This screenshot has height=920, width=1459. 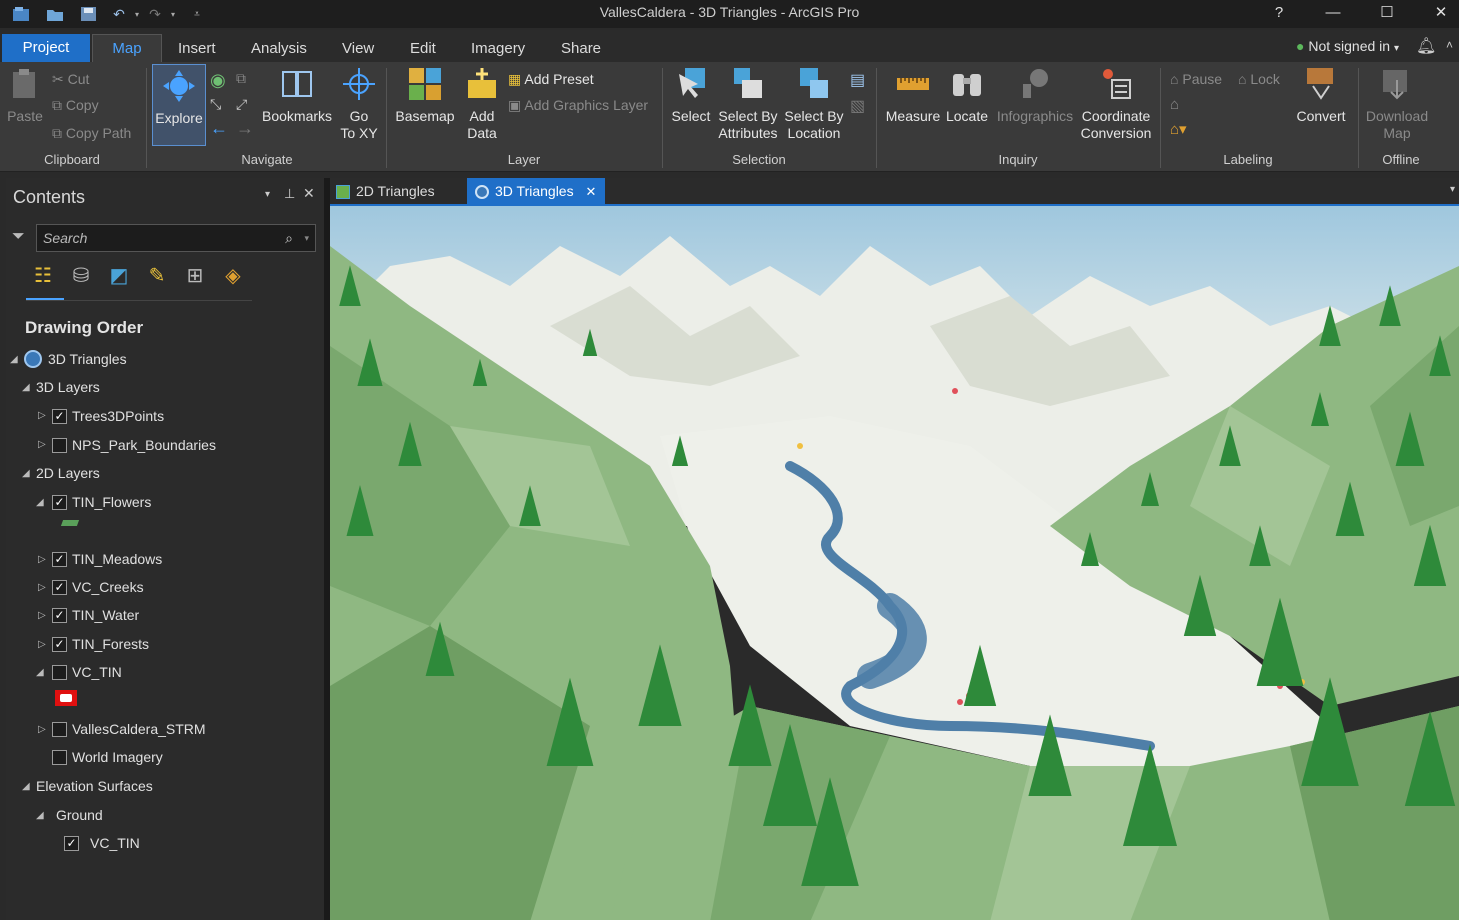 I want to click on group-2d-layers: 2D Layers, so click(x=68, y=473).